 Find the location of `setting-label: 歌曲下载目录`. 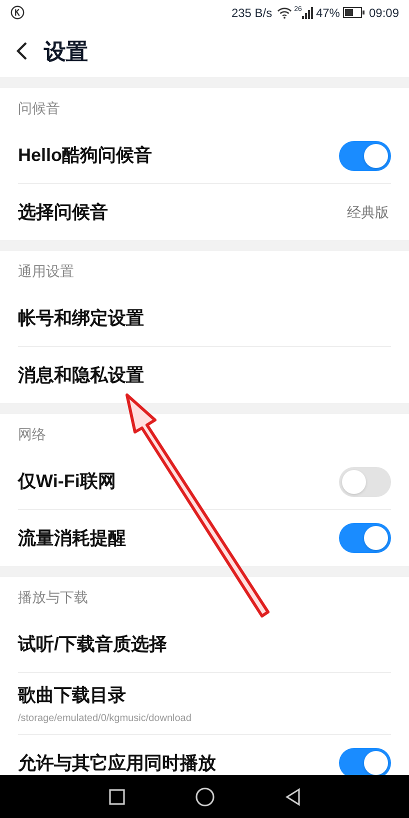

setting-label: 歌曲下载目录 is located at coordinates (204, 695).